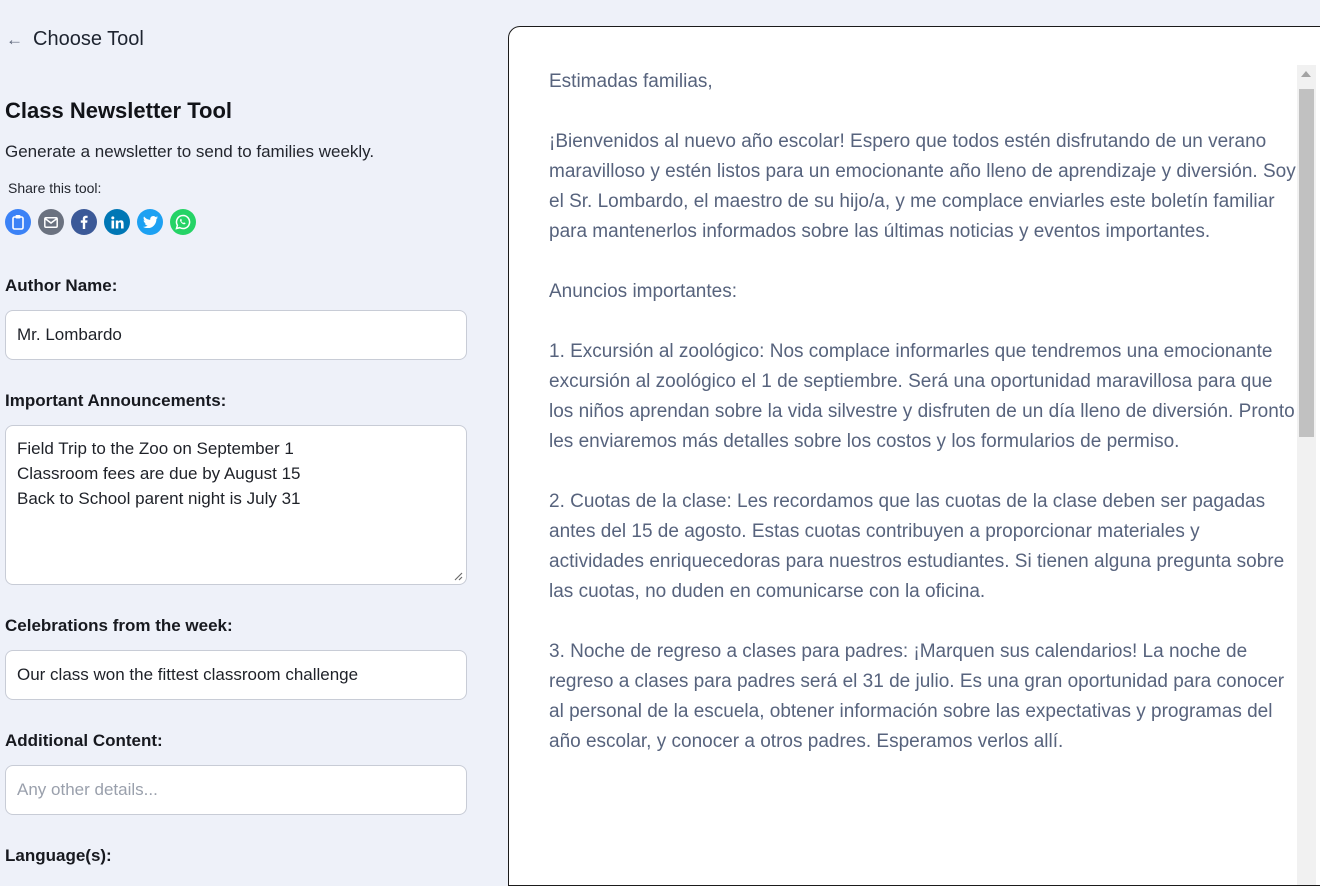 The width and height of the screenshot is (1320, 886). Describe the element at coordinates (1306, 263) in the screenshot. I see `scrollbar-thumb` at that location.